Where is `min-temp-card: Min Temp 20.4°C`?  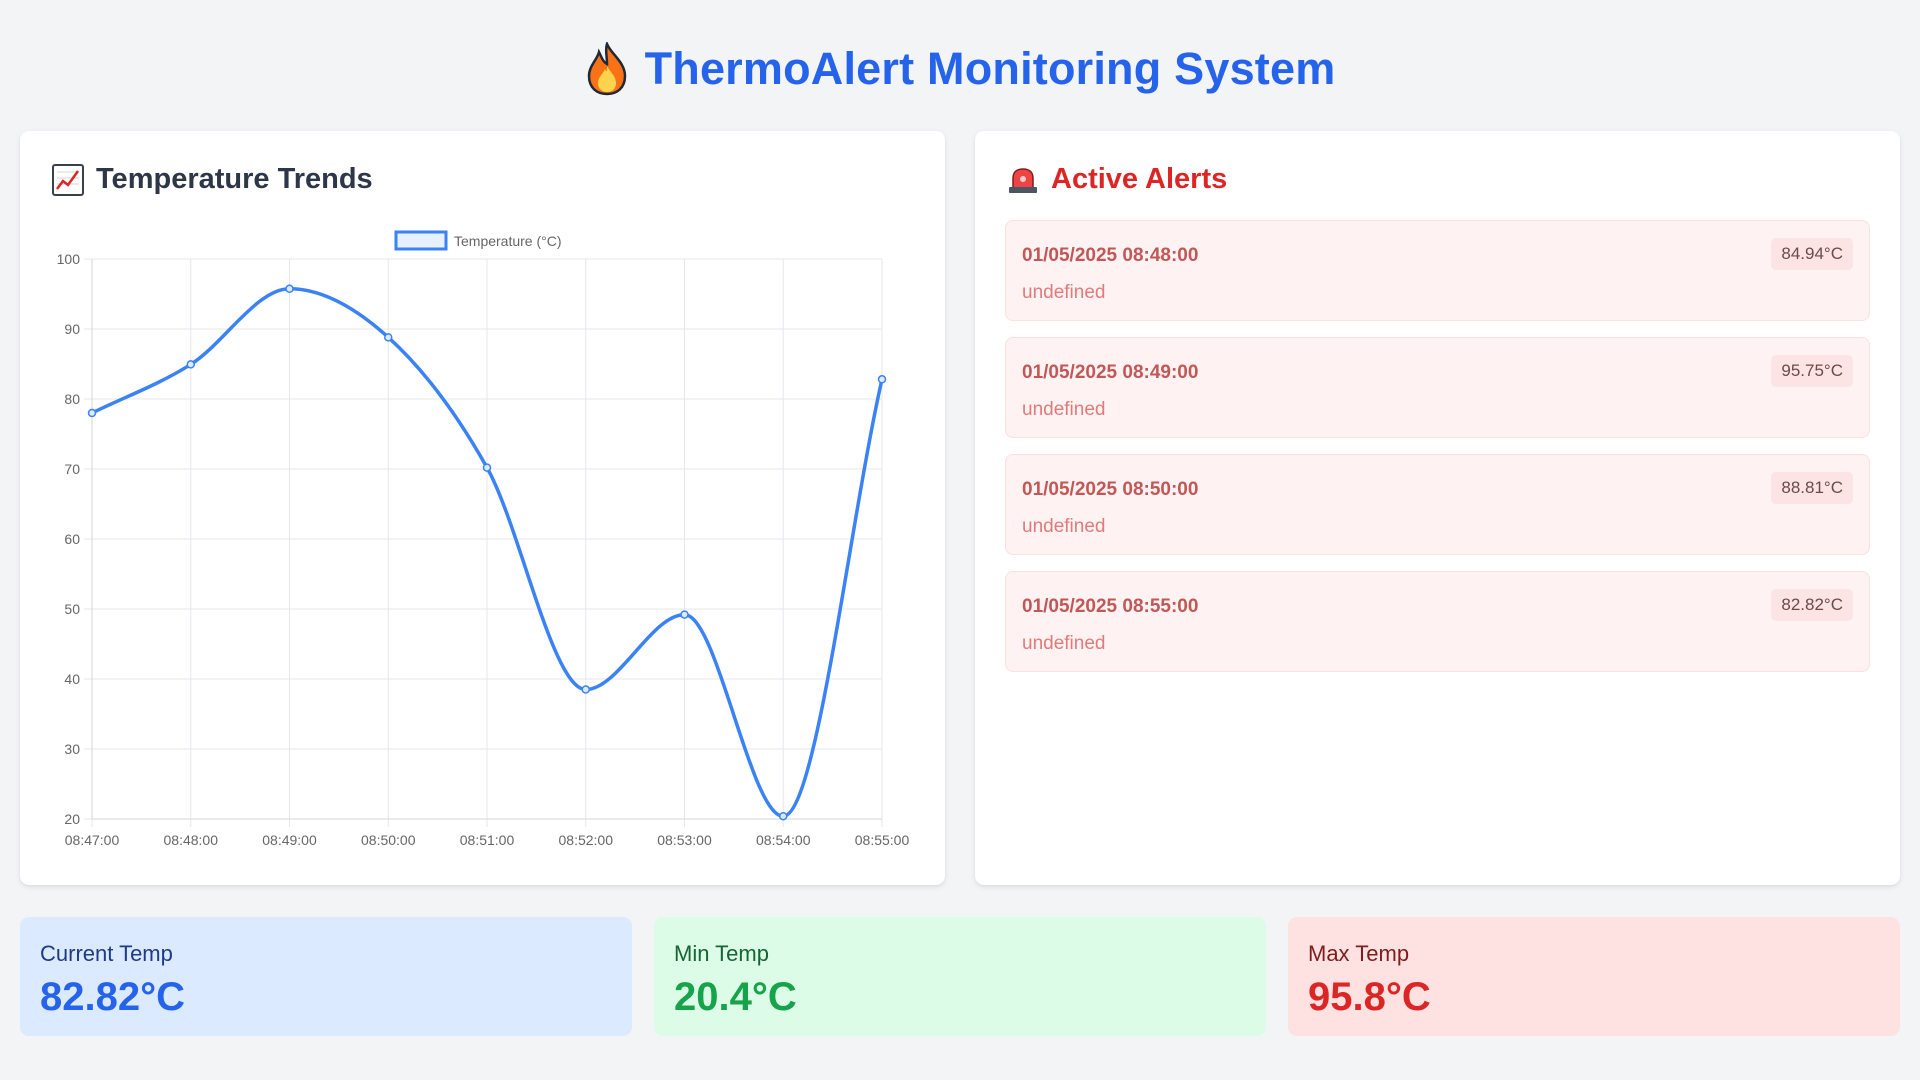
min-temp-card: Min Temp 20.4°C is located at coordinates (960, 976).